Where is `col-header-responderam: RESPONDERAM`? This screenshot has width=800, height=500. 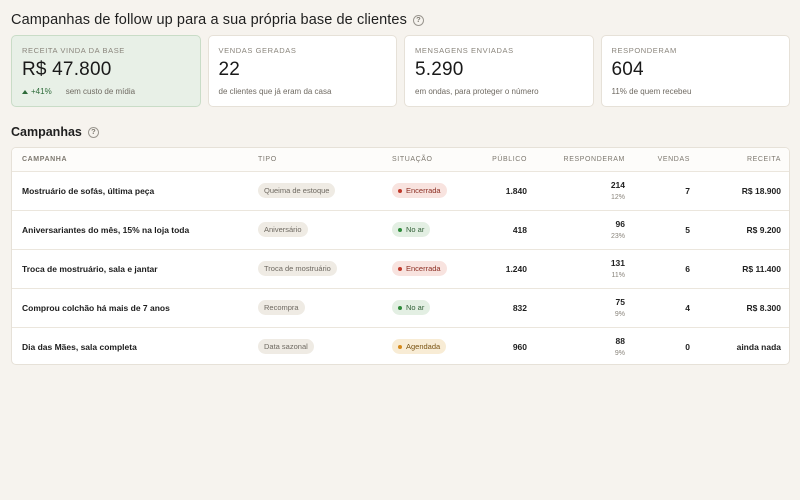 col-header-responderam: RESPONDERAM is located at coordinates (586, 160).